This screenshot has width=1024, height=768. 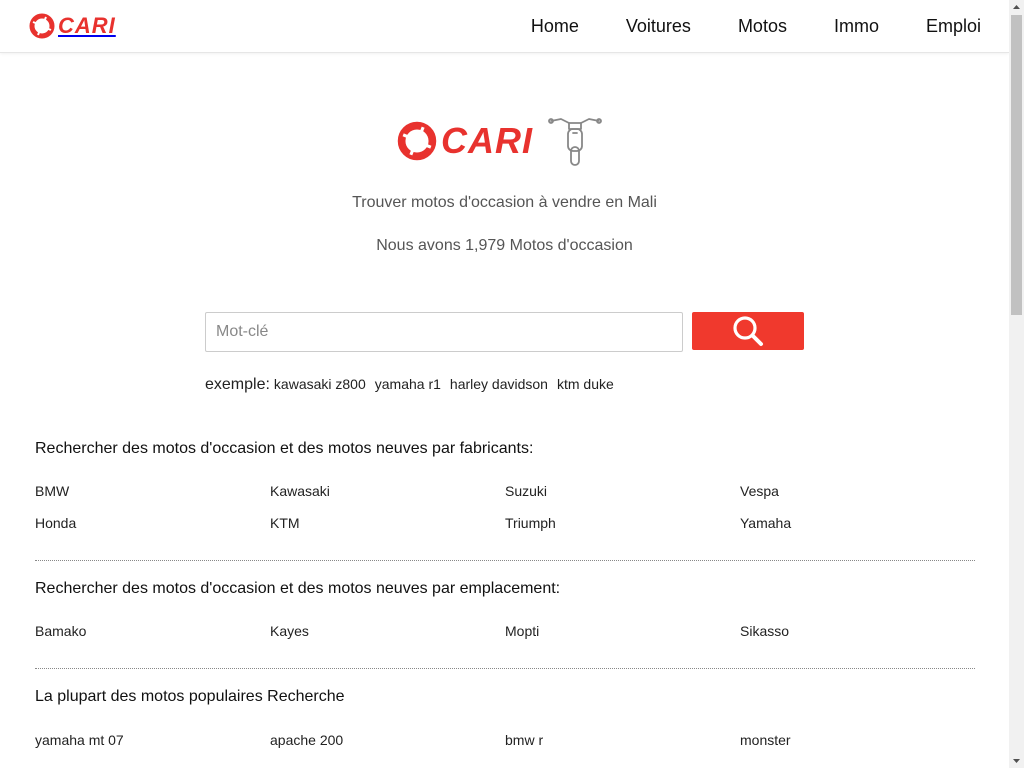 I want to click on locations-grid: Bamako Kayes Mopti Sikasso, so click(x=505, y=639).